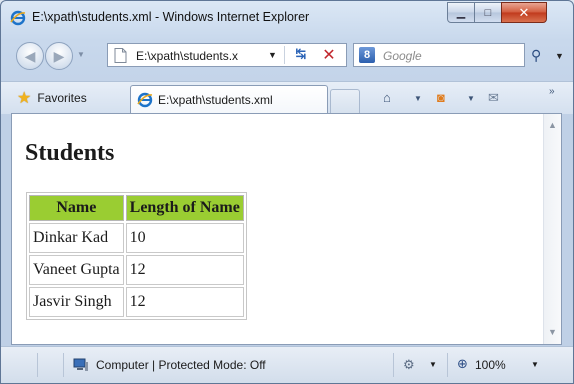 The height and width of the screenshot is (384, 574). What do you see at coordinates (439, 55) in the screenshot?
I see `search-box: 8 Google` at bounding box center [439, 55].